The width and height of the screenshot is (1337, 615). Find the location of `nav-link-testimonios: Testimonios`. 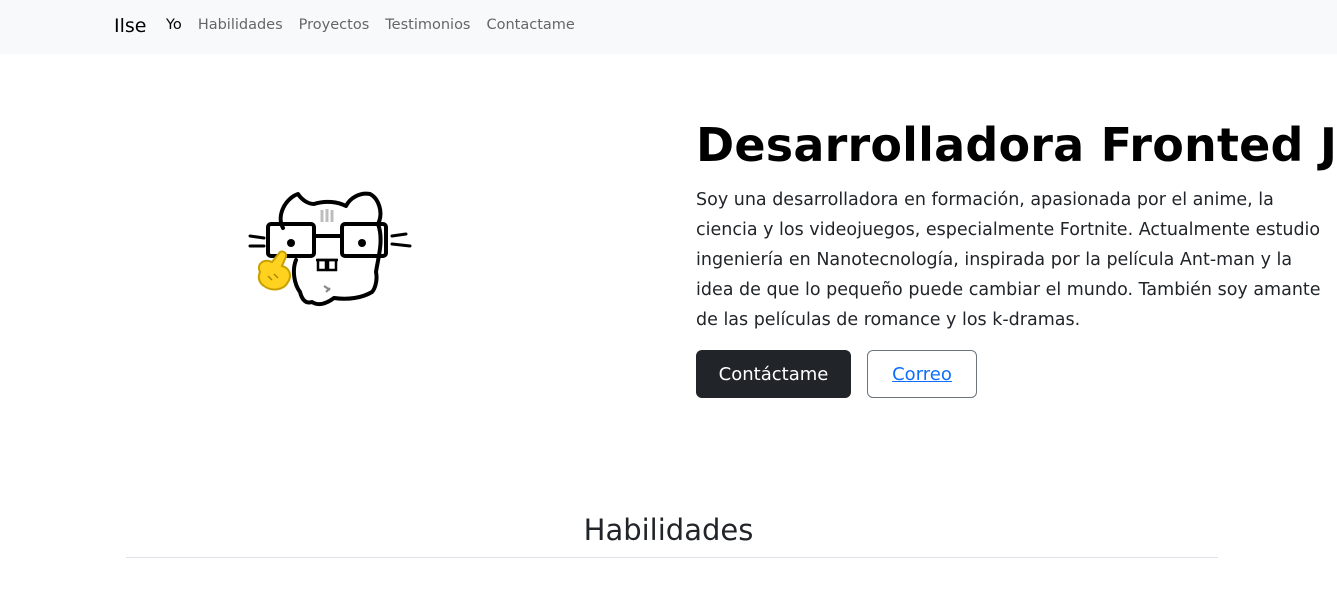

nav-link-testimonios: Testimonios is located at coordinates (427, 25).